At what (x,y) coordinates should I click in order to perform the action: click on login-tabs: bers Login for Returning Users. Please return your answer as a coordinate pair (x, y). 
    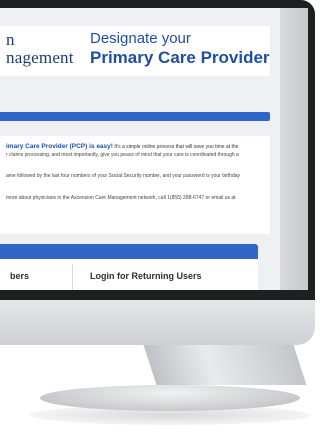
    Looking at the image, I should click on (129, 274).